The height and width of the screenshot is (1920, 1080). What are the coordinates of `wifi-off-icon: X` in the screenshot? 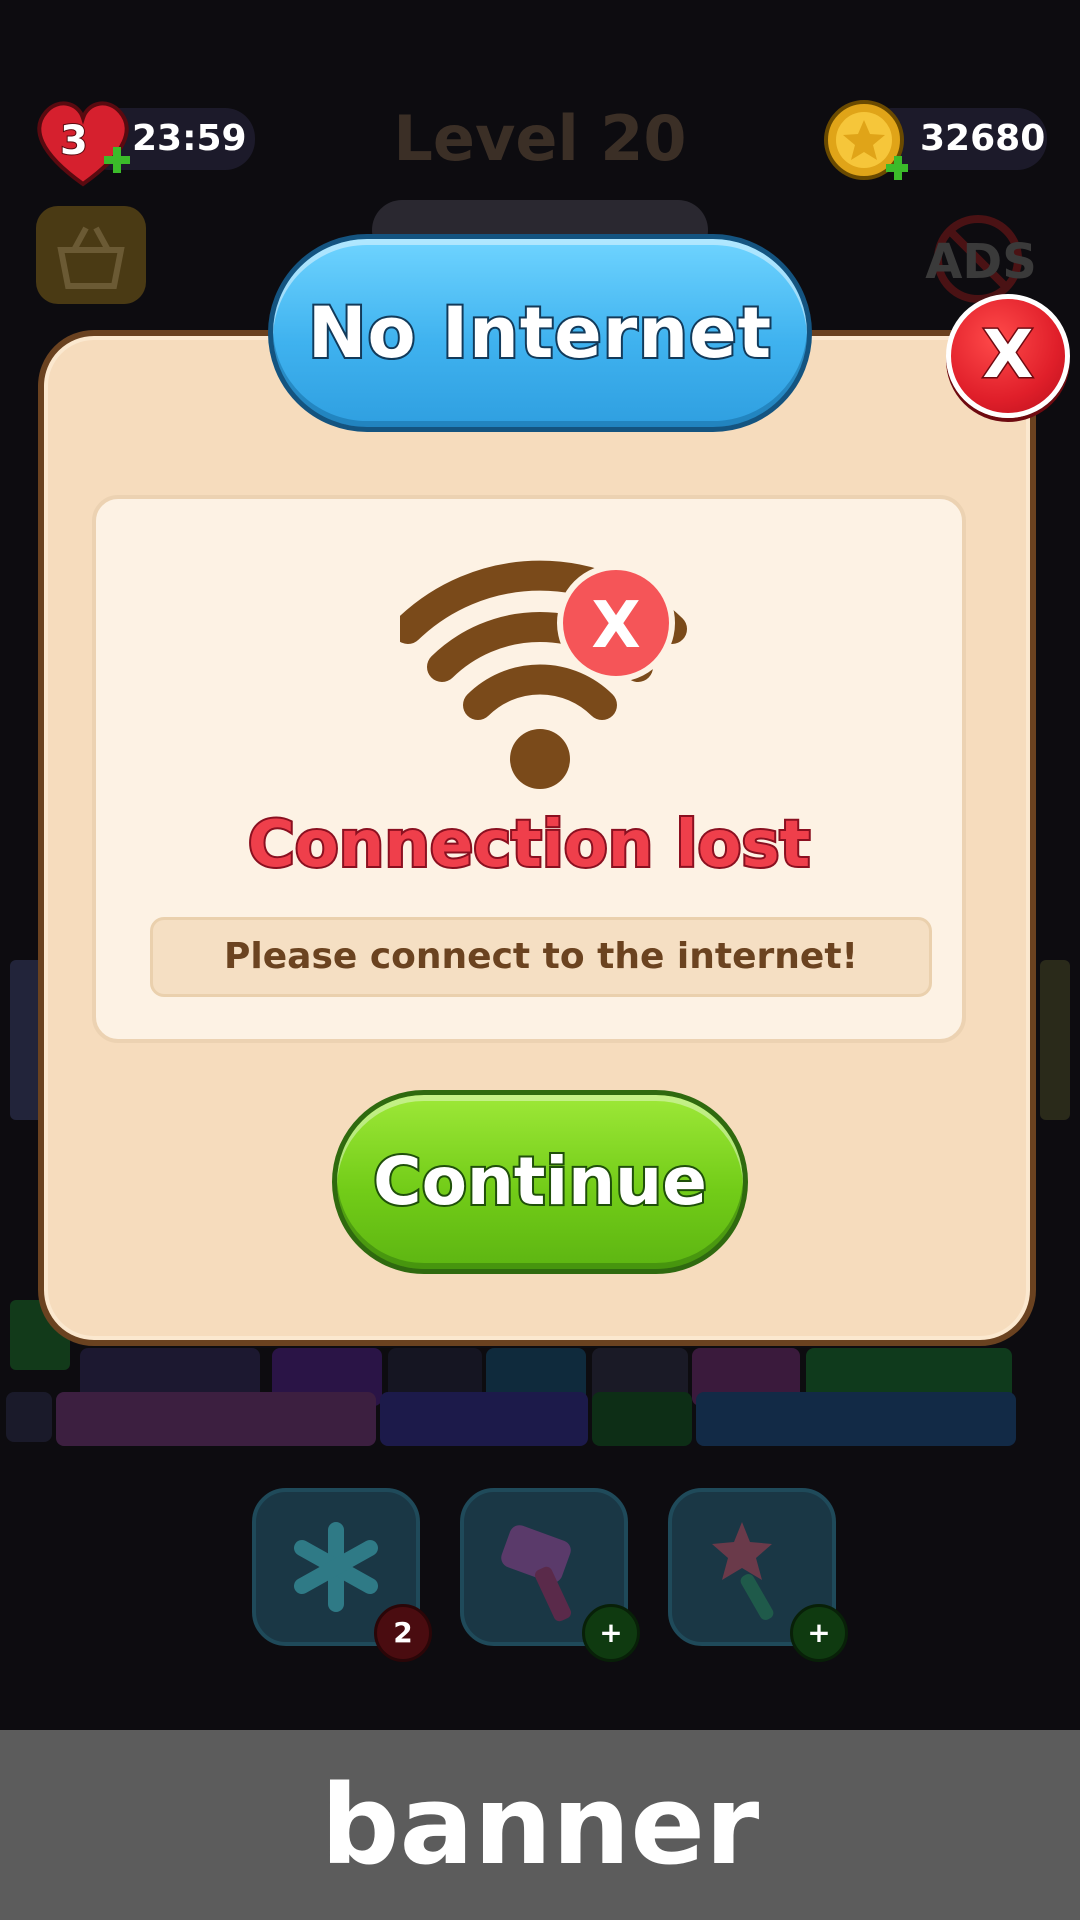 It's located at (543, 674).